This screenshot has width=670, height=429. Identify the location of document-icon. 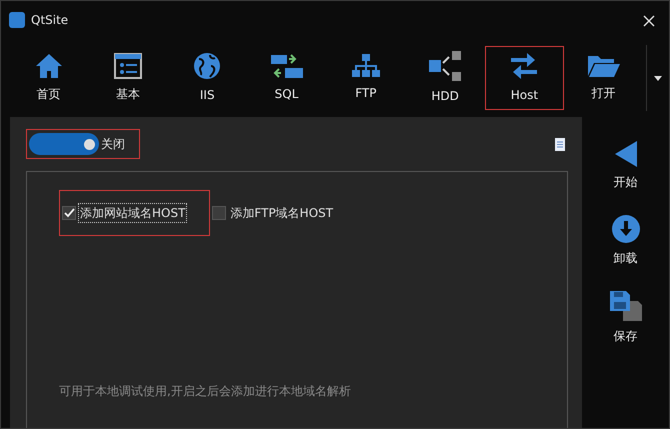
(560, 144).